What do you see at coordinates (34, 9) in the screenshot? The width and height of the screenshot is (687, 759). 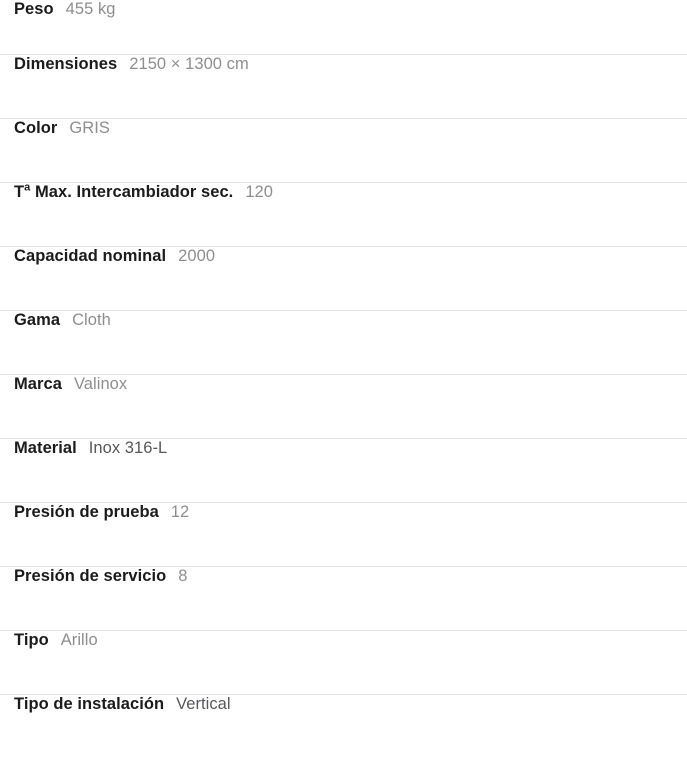 I see `spec-label: Peso` at bounding box center [34, 9].